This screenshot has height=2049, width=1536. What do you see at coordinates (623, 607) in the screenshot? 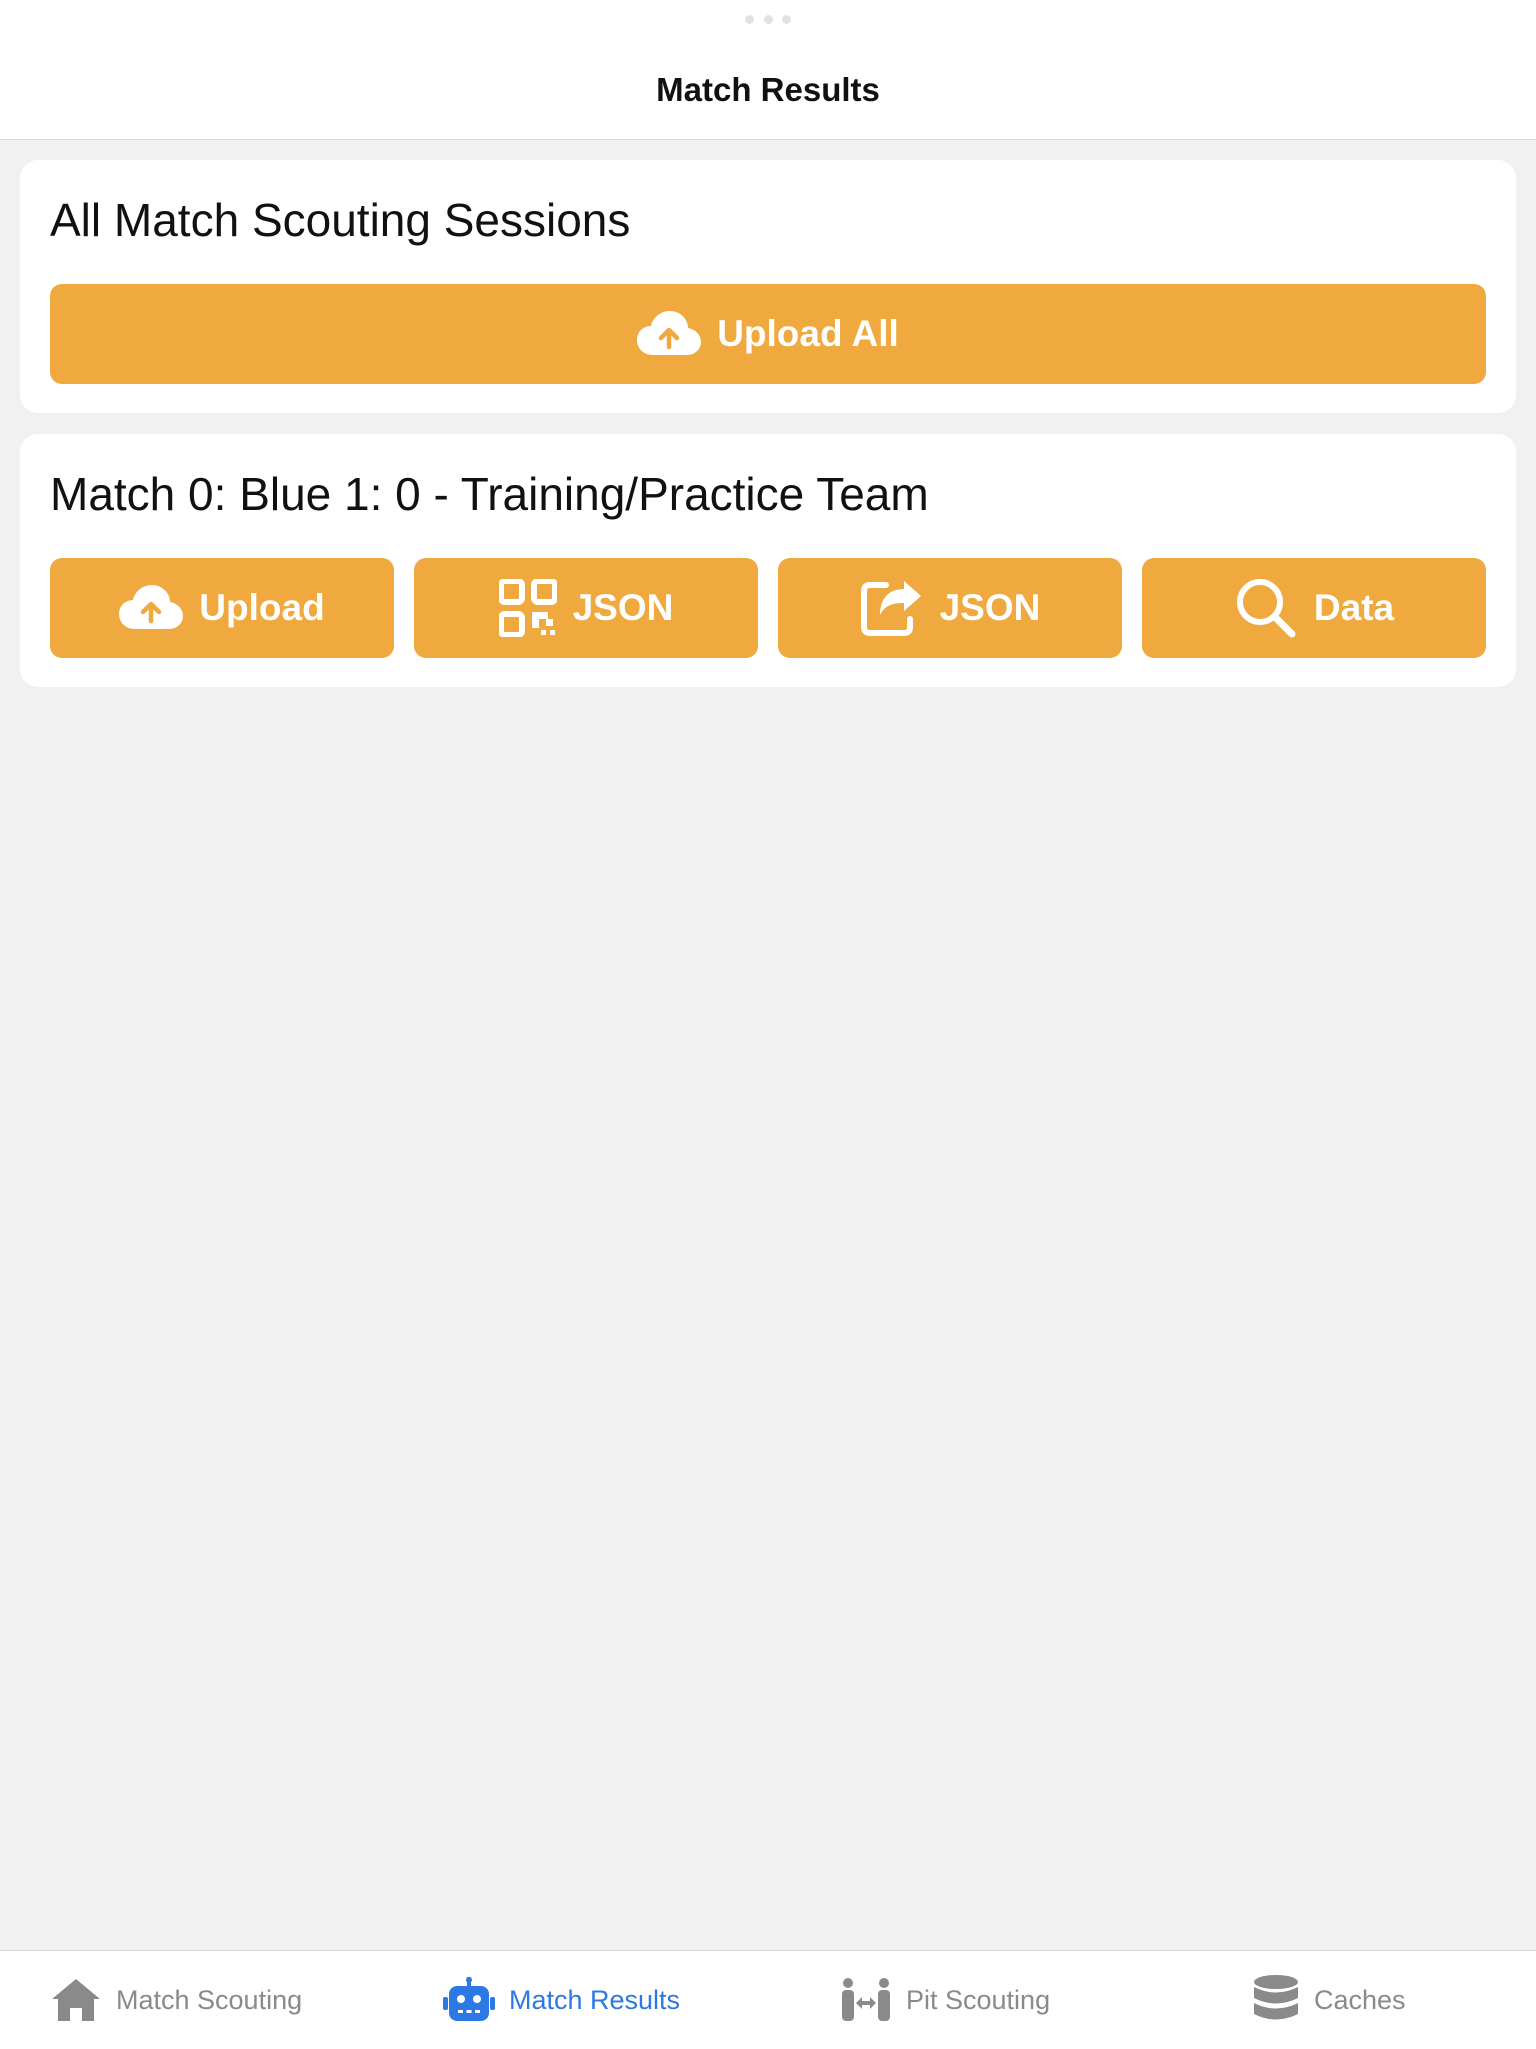
I see `qr-json-label: JSON` at bounding box center [623, 607].